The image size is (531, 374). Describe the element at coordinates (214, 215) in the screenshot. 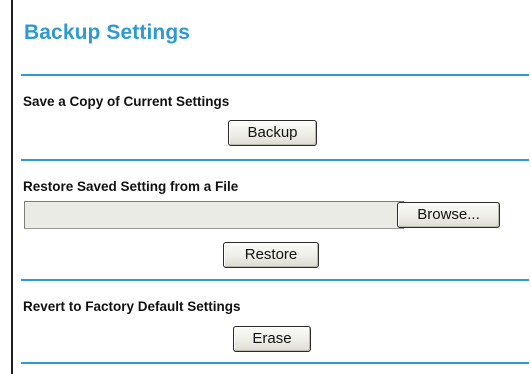

I see `restore-file-path-input` at that location.